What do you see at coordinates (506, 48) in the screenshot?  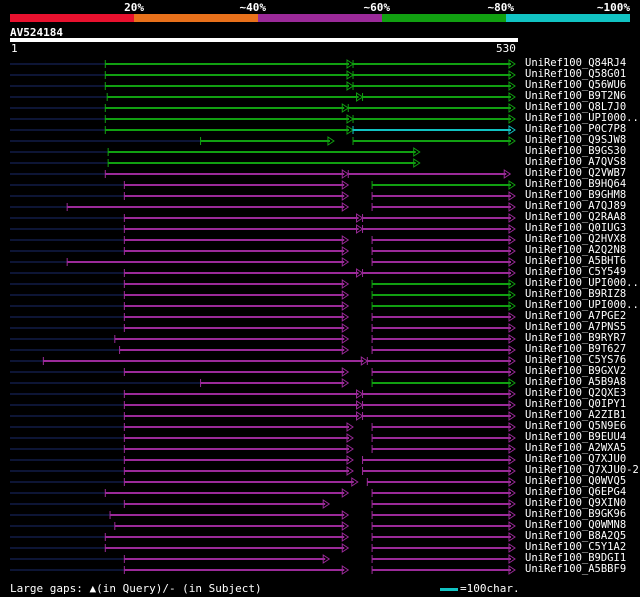 I see `query-end-label: 530` at bounding box center [506, 48].